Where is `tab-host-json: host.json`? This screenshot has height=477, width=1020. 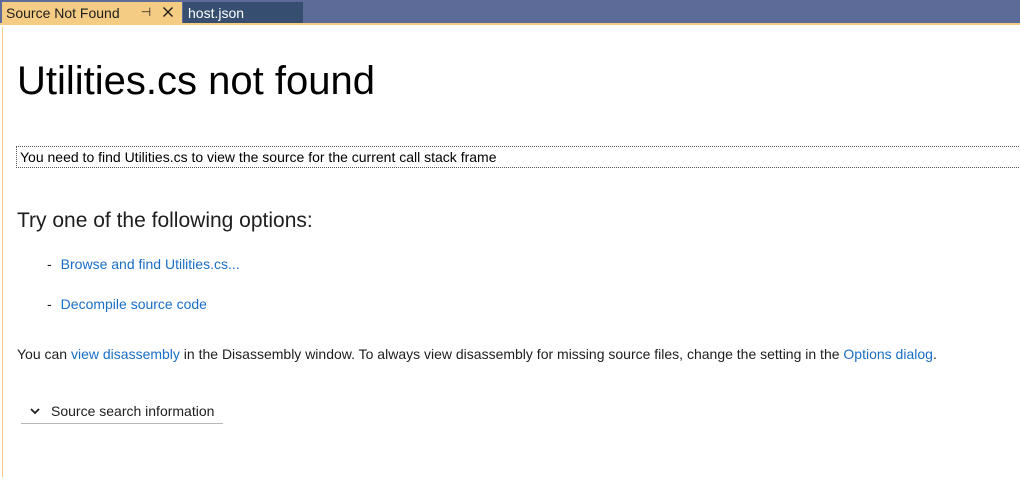
tab-host-json: host.json is located at coordinates (243, 12).